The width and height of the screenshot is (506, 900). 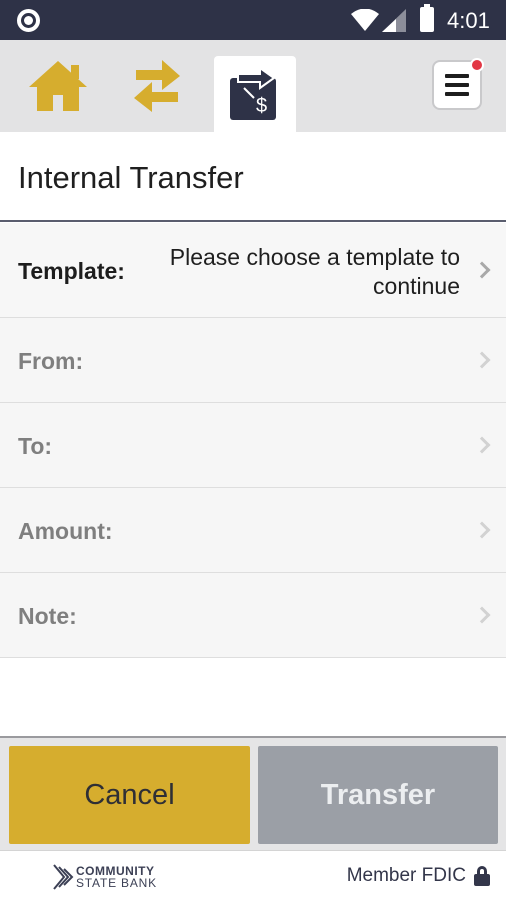 What do you see at coordinates (253, 698) in the screenshot?
I see `content-spacer` at bounding box center [253, 698].